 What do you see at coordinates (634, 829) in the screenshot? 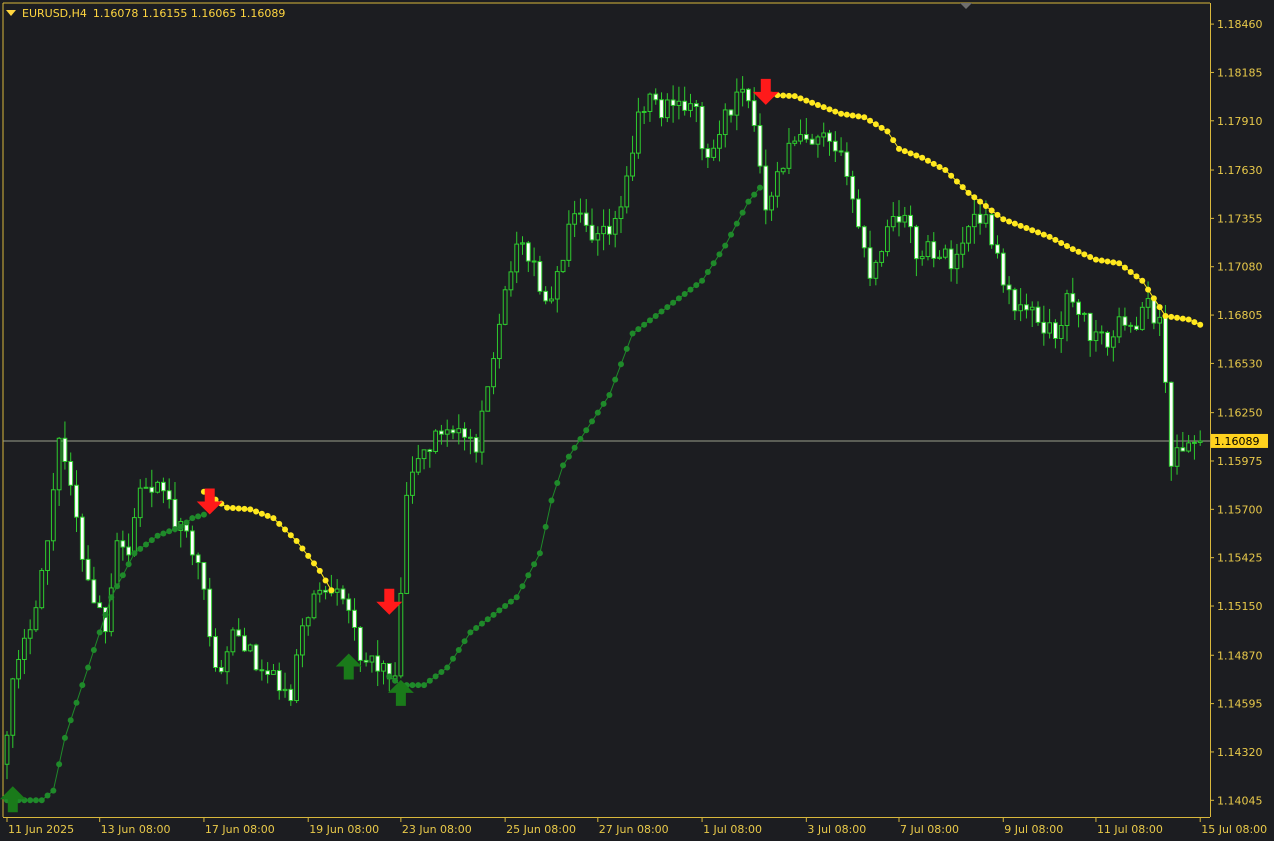
I see `time-tick-label: 27 Jun 08:00` at bounding box center [634, 829].